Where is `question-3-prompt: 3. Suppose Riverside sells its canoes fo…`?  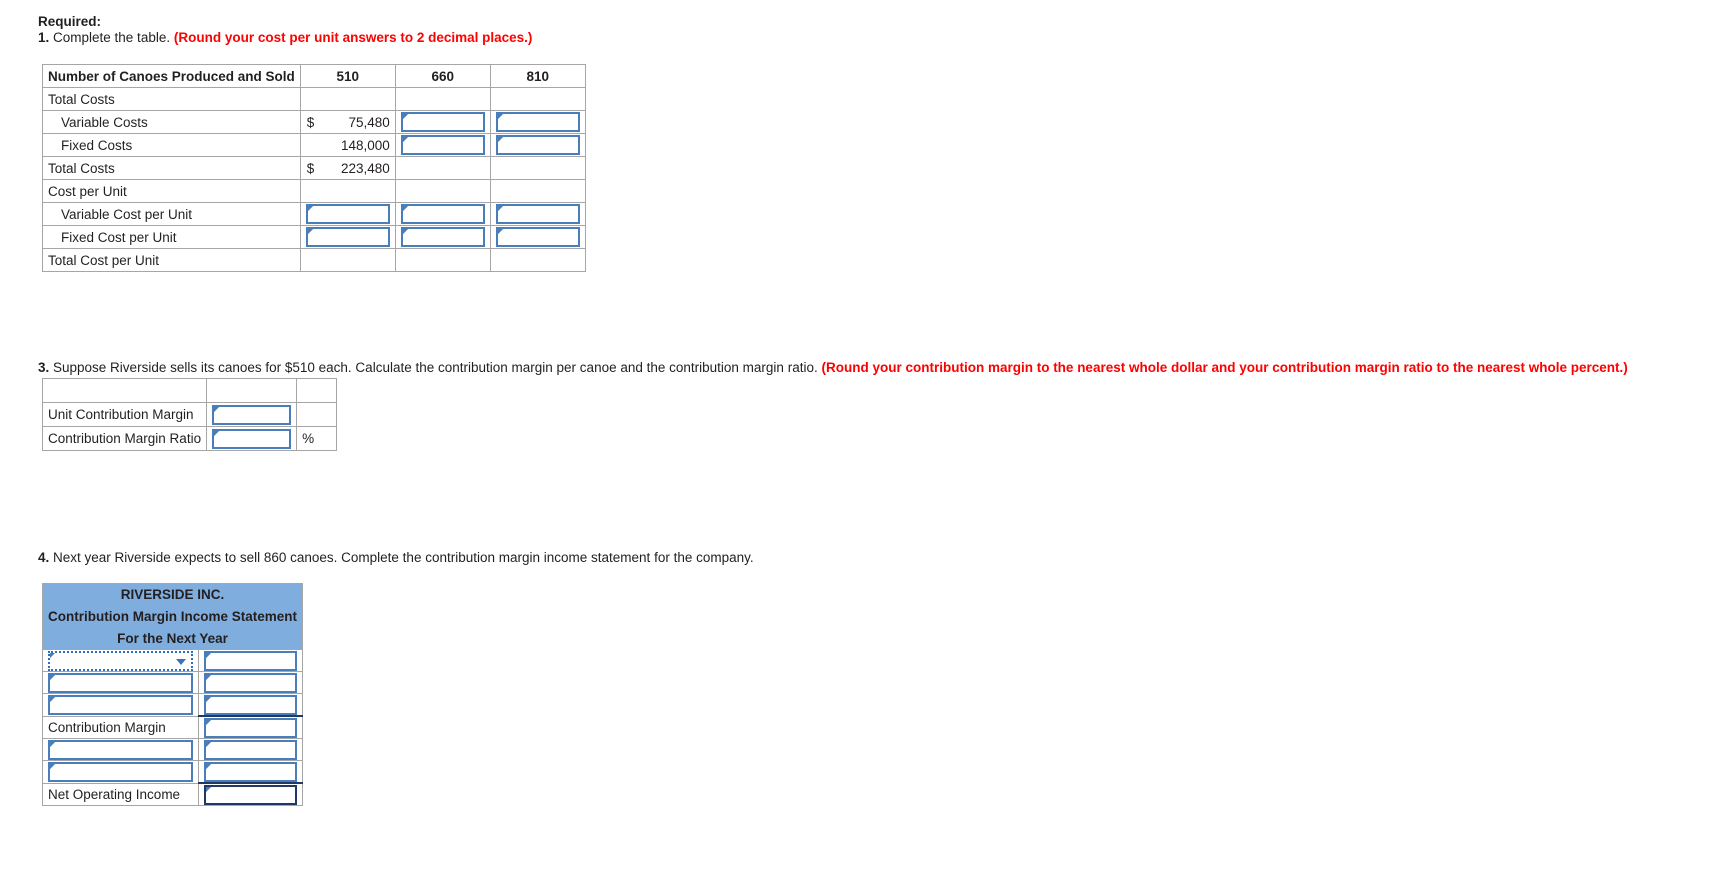 question-3-prompt: 3. Suppose Riverside sells its canoes fo… is located at coordinates (833, 368).